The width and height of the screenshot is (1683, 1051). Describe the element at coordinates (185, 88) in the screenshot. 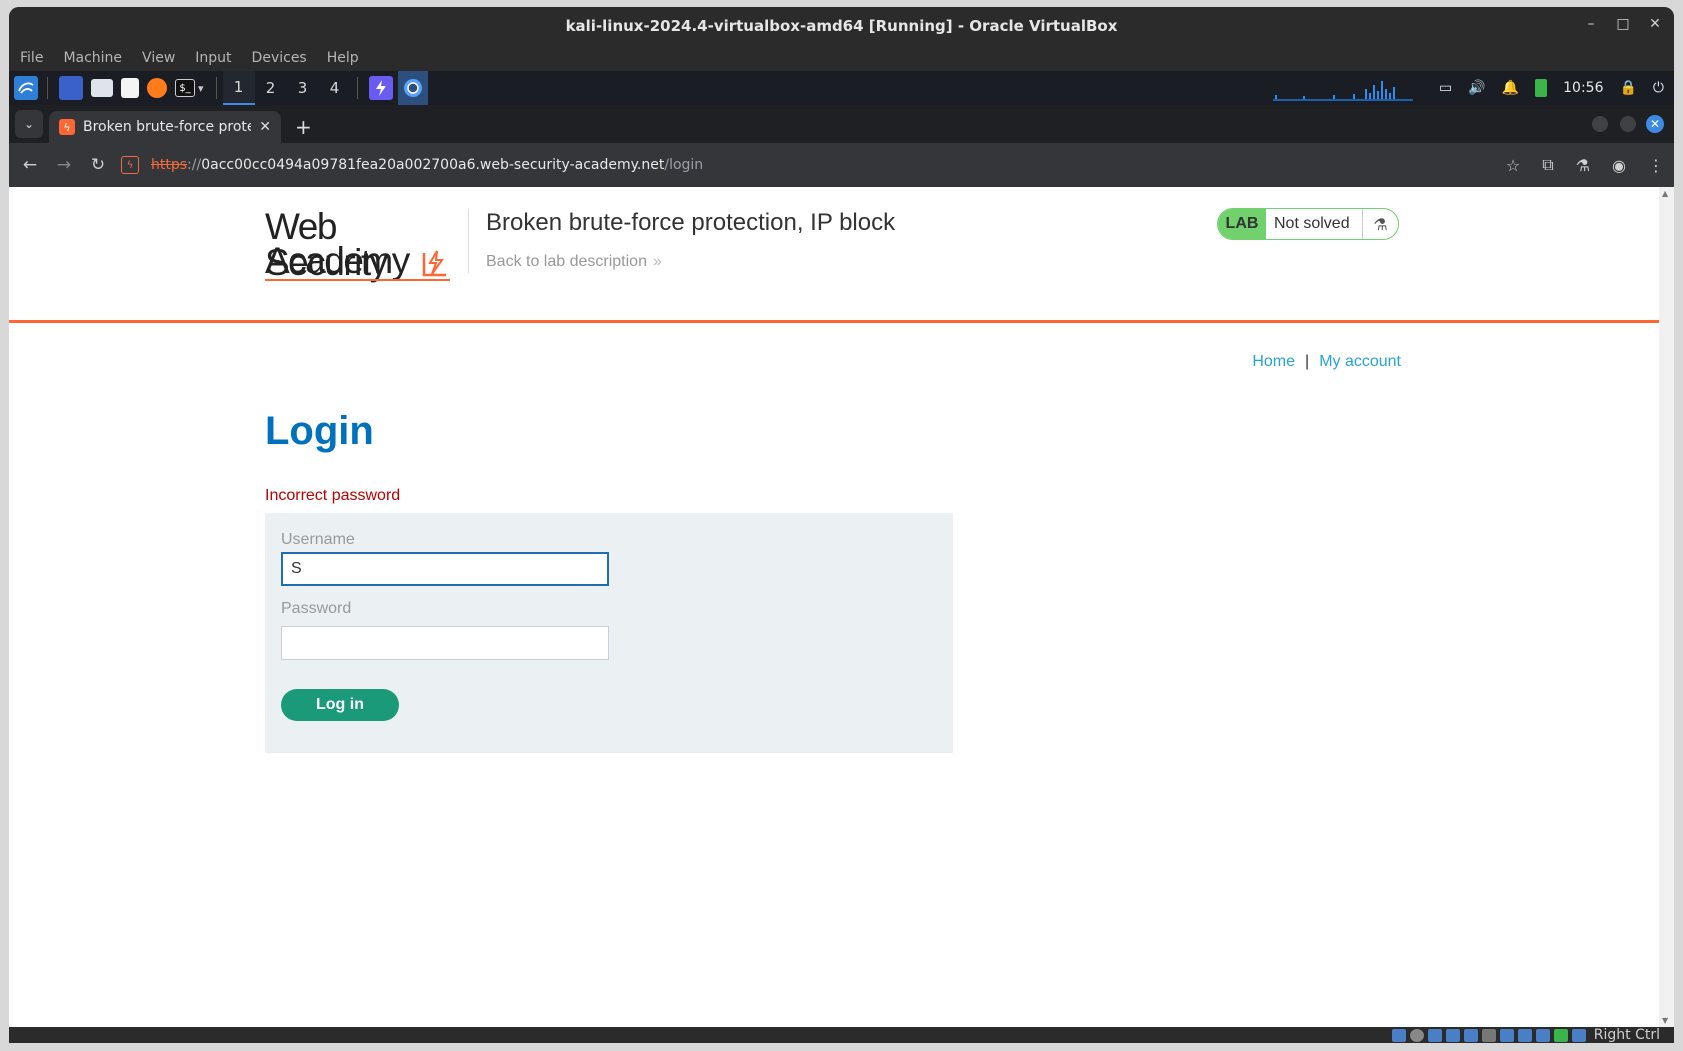

I see `terminal-icon: $_` at that location.